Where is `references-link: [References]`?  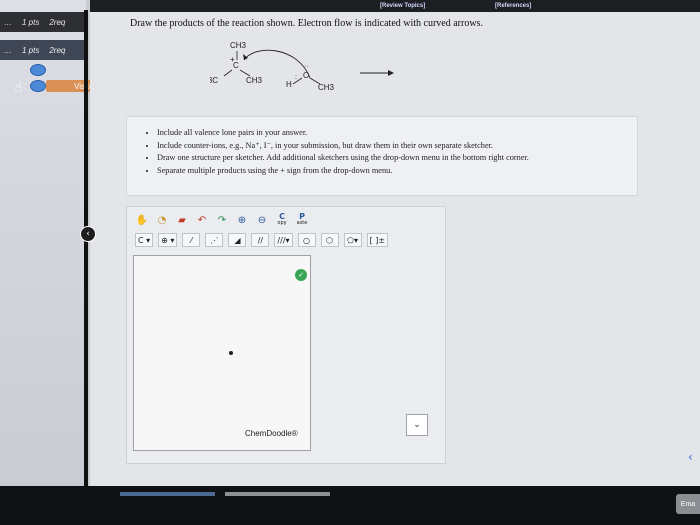 references-link: [References] is located at coordinates (513, 6).